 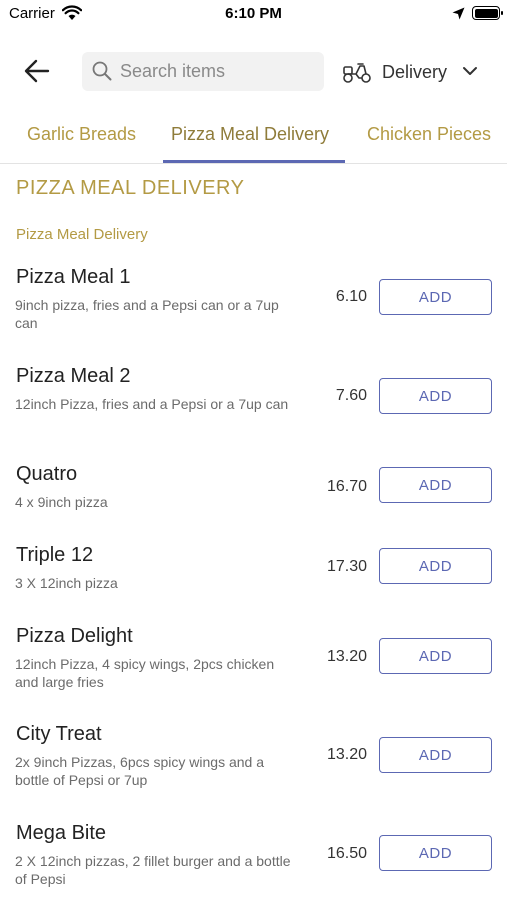 What do you see at coordinates (351, 296) in the screenshot?
I see `item-price: 6.10` at bounding box center [351, 296].